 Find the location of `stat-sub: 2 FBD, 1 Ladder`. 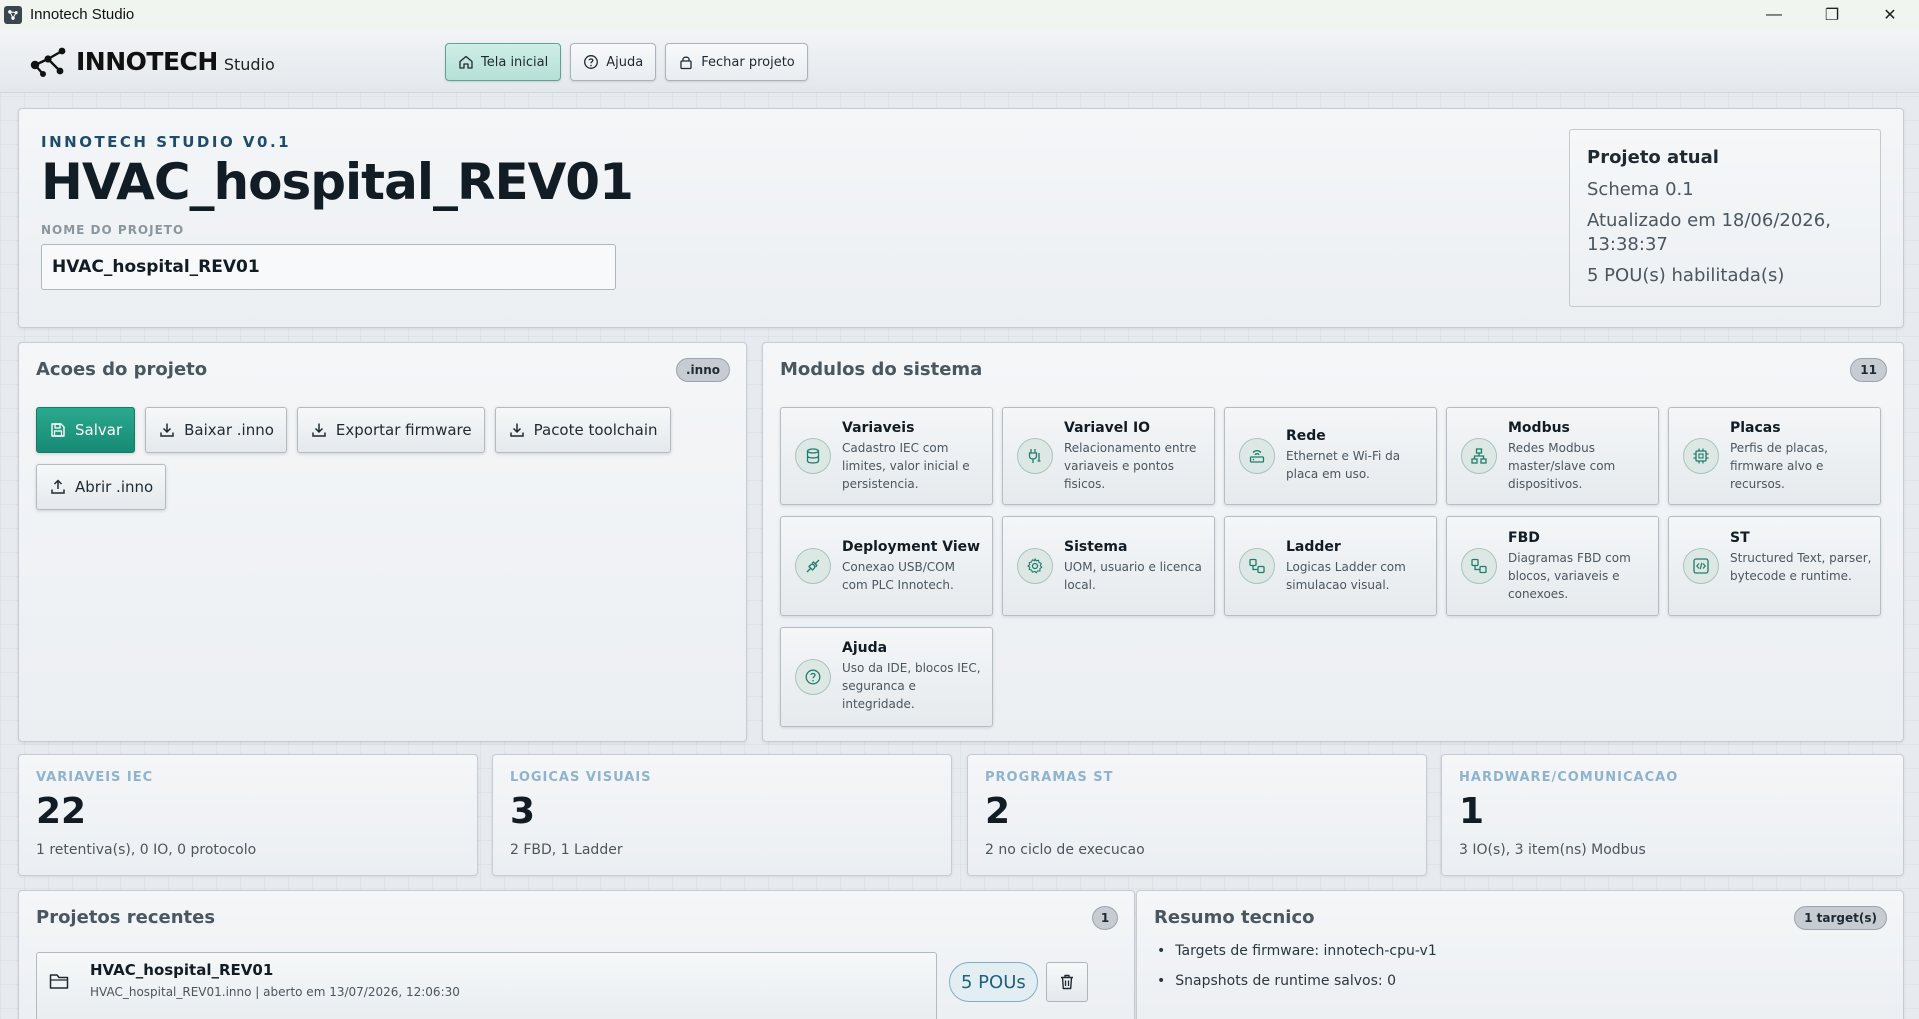

stat-sub: 2 FBD, 1 Ladder is located at coordinates (566, 850).